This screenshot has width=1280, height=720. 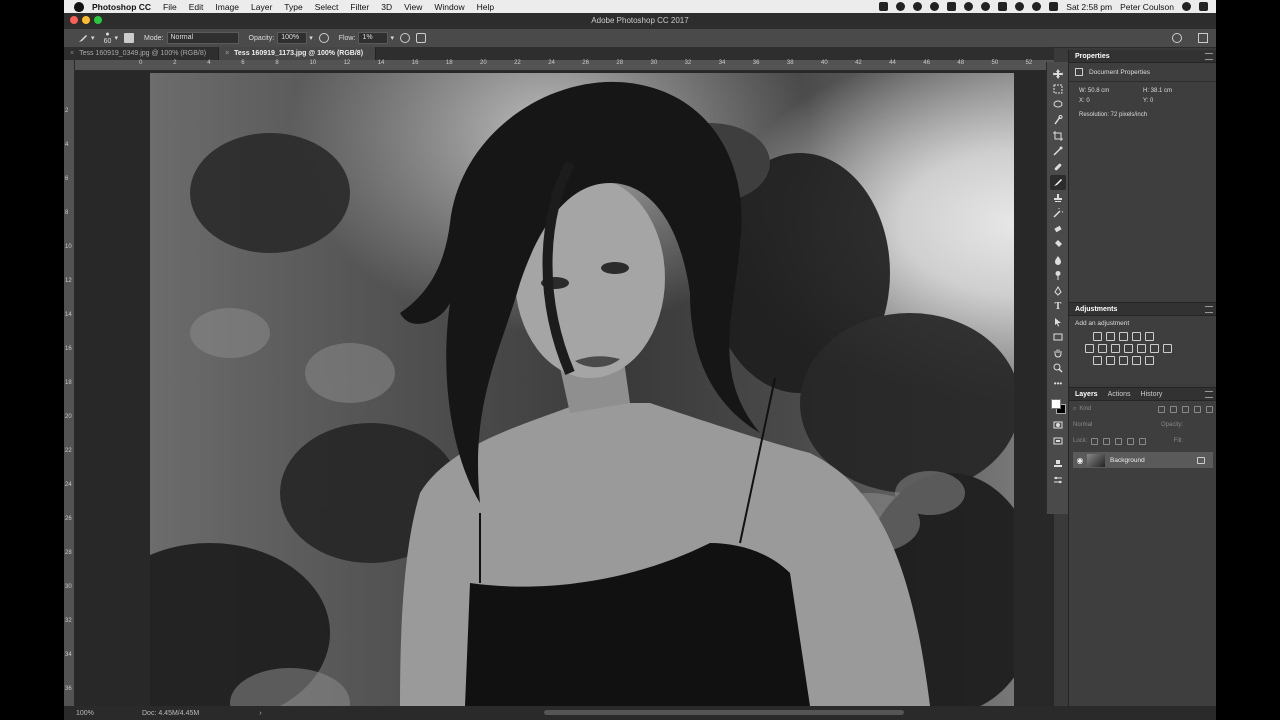 I want to click on color-balance-icon, so click(x=1115, y=348).